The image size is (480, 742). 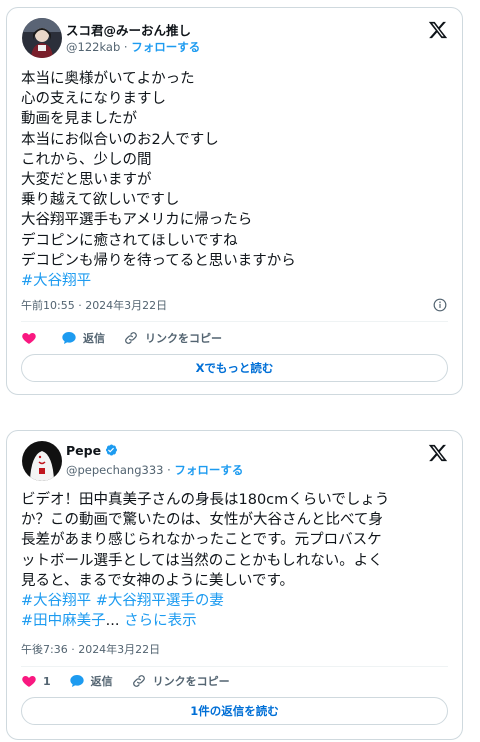 I want to click on like-count: 1, so click(x=47, y=681).